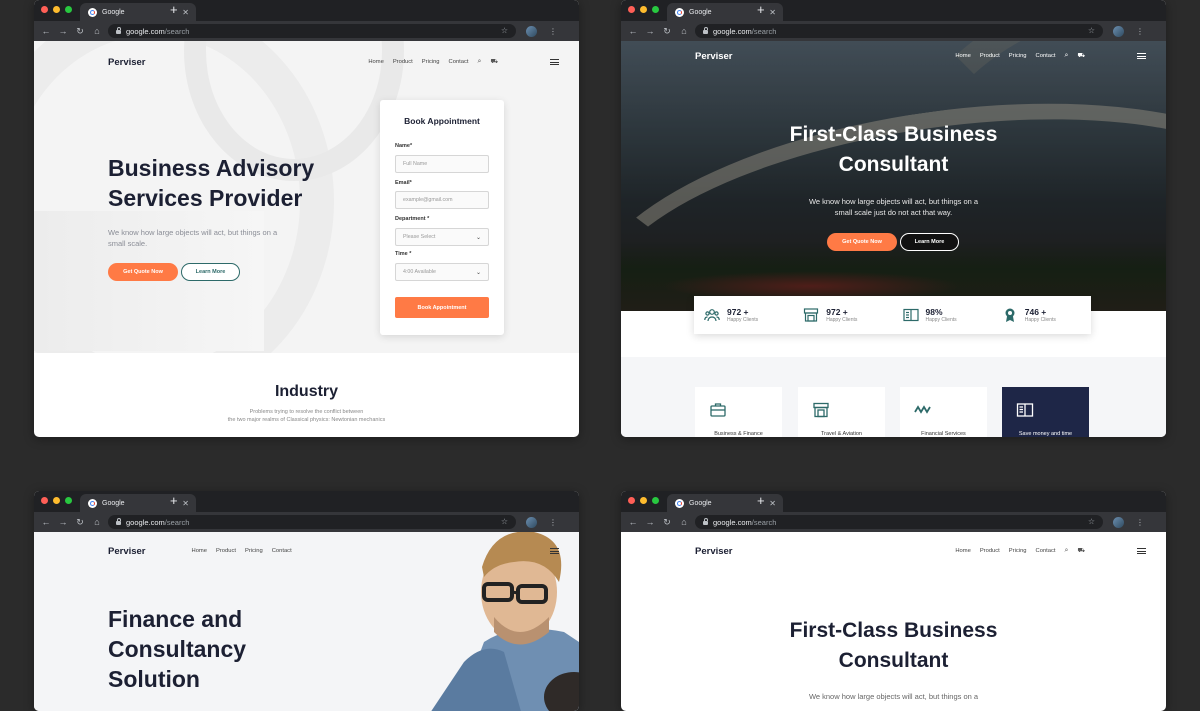 The image size is (1200, 711). What do you see at coordinates (403, 254) in the screenshot?
I see `time-label: Time *` at bounding box center [403, 254].